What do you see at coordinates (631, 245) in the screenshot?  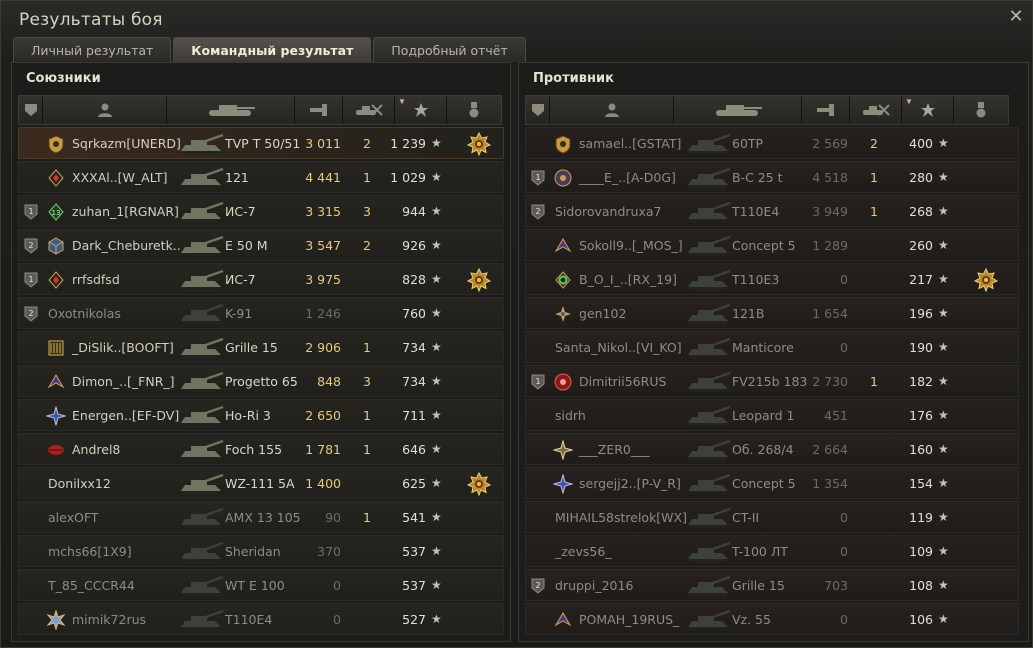 I see `player-name: Sokoll9..[_MOS_]` at bounding box center [631, 245].